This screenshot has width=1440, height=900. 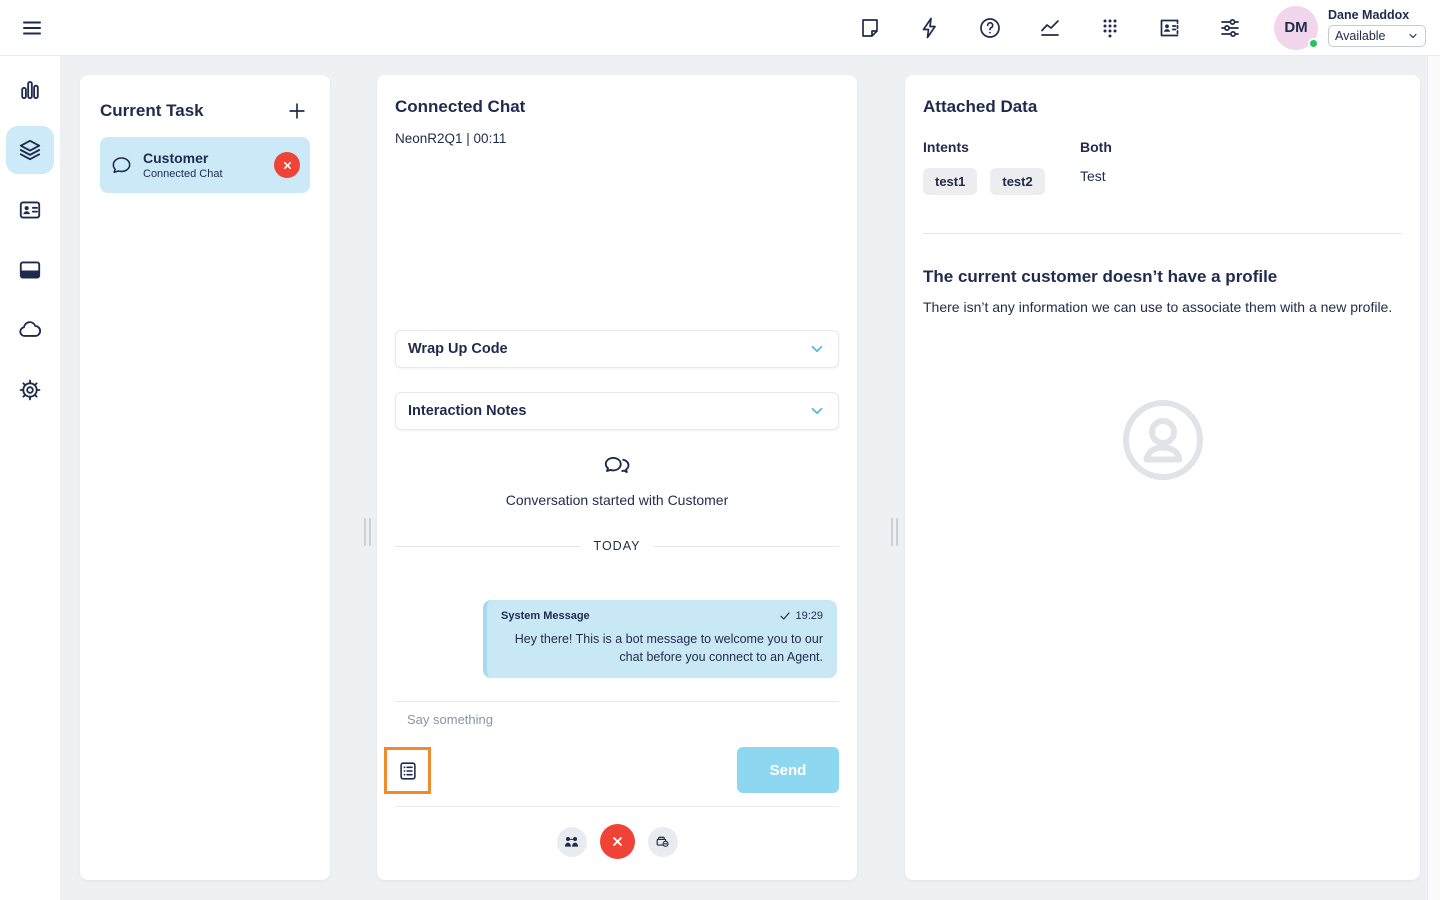 I want to click on chat-title: Connected Chat, so click(x=460, y=106).